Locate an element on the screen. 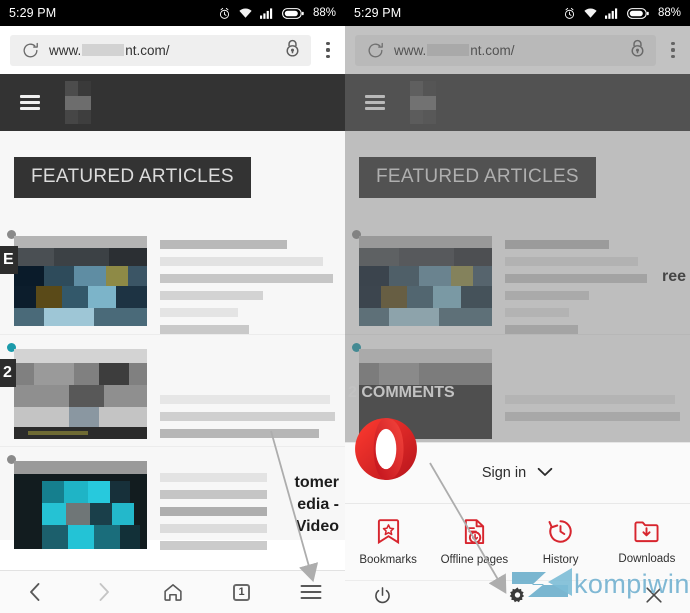  exit-button is located at coordinates (382, 598).